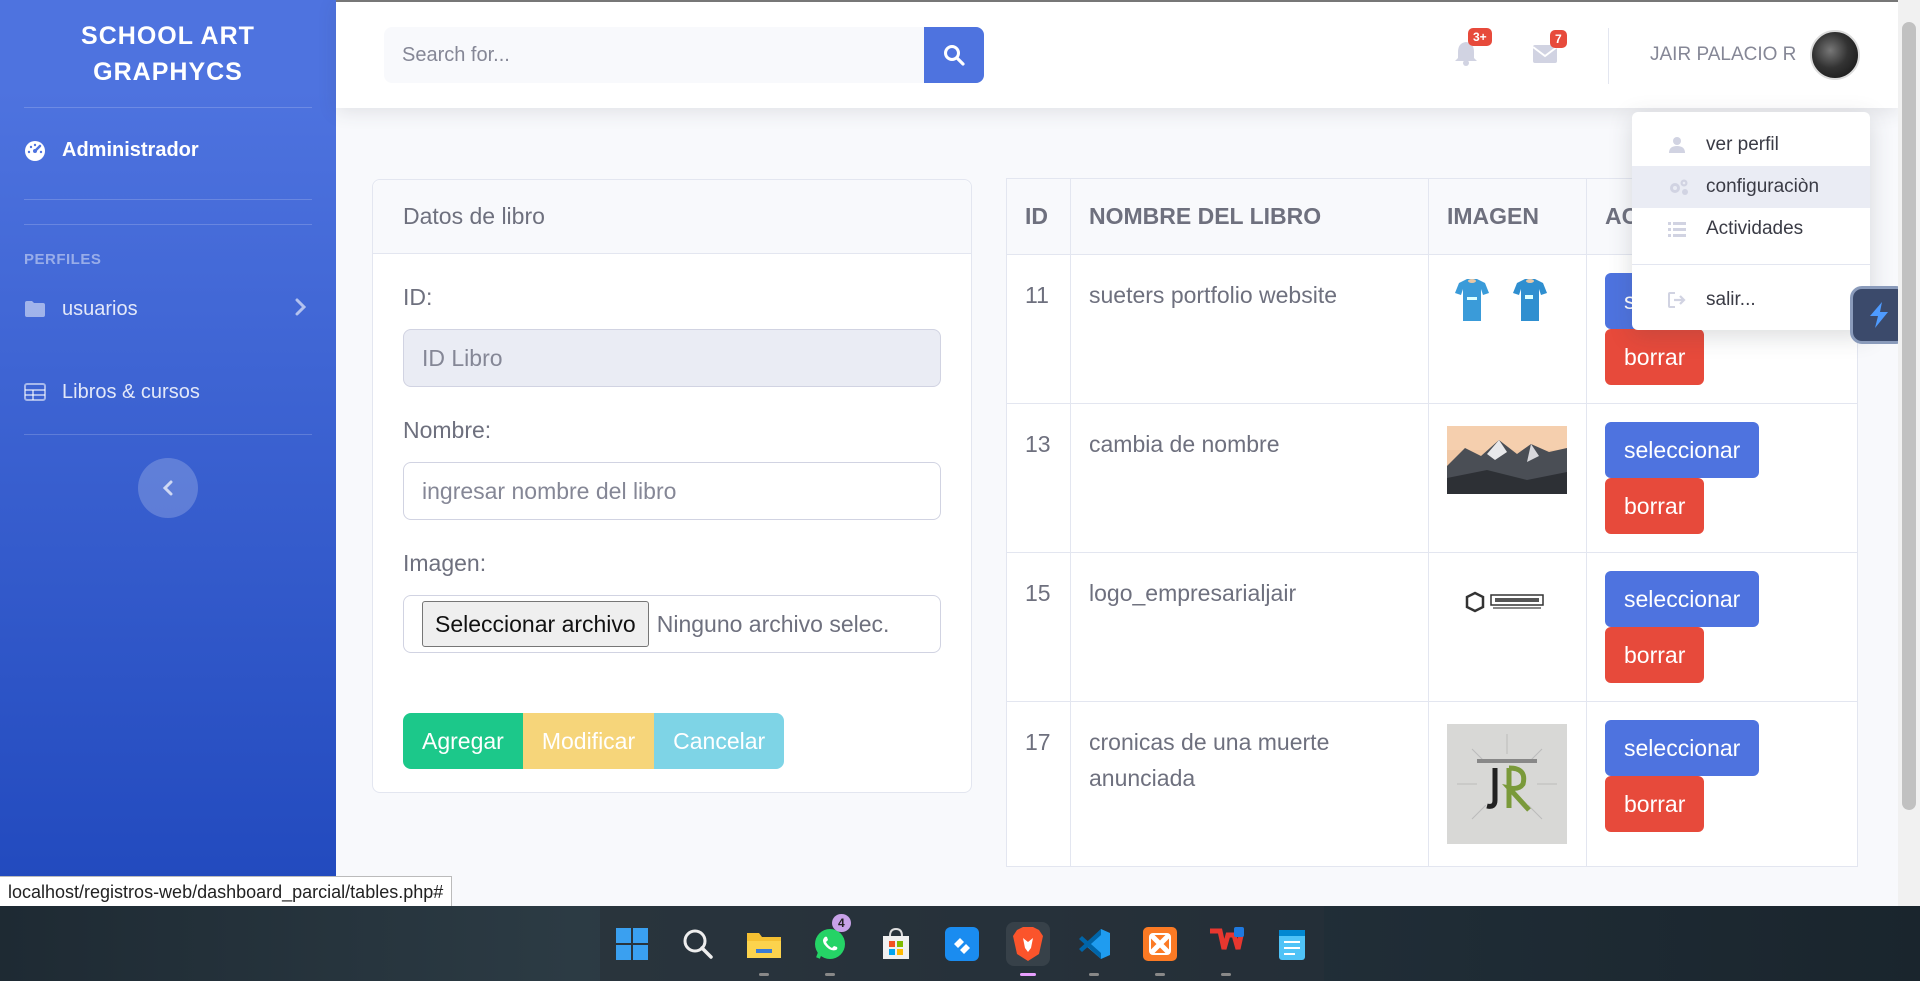 The image size is (1920, 981). I want to click on taskbar-apps: 4, so click(962, 943).